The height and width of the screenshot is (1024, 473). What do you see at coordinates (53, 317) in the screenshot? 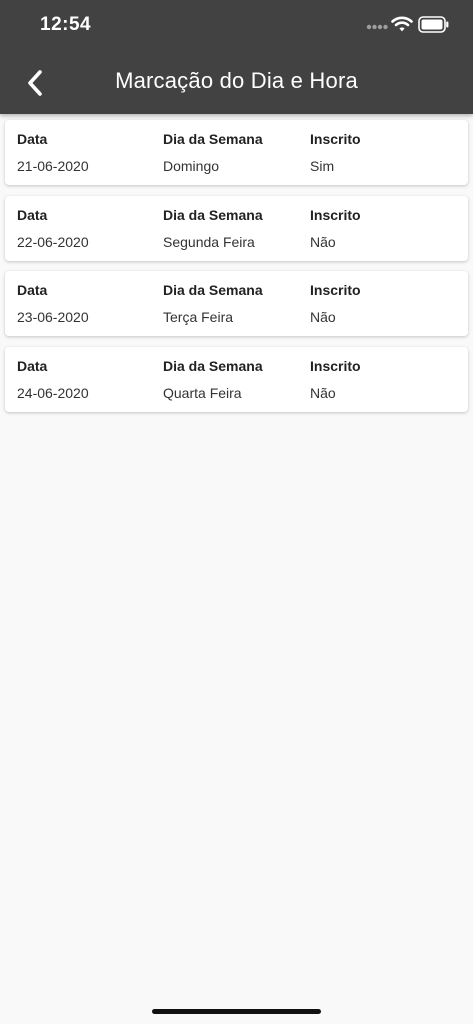
I see `date-value: 23-06-2020` at bounding box center [53, 317].